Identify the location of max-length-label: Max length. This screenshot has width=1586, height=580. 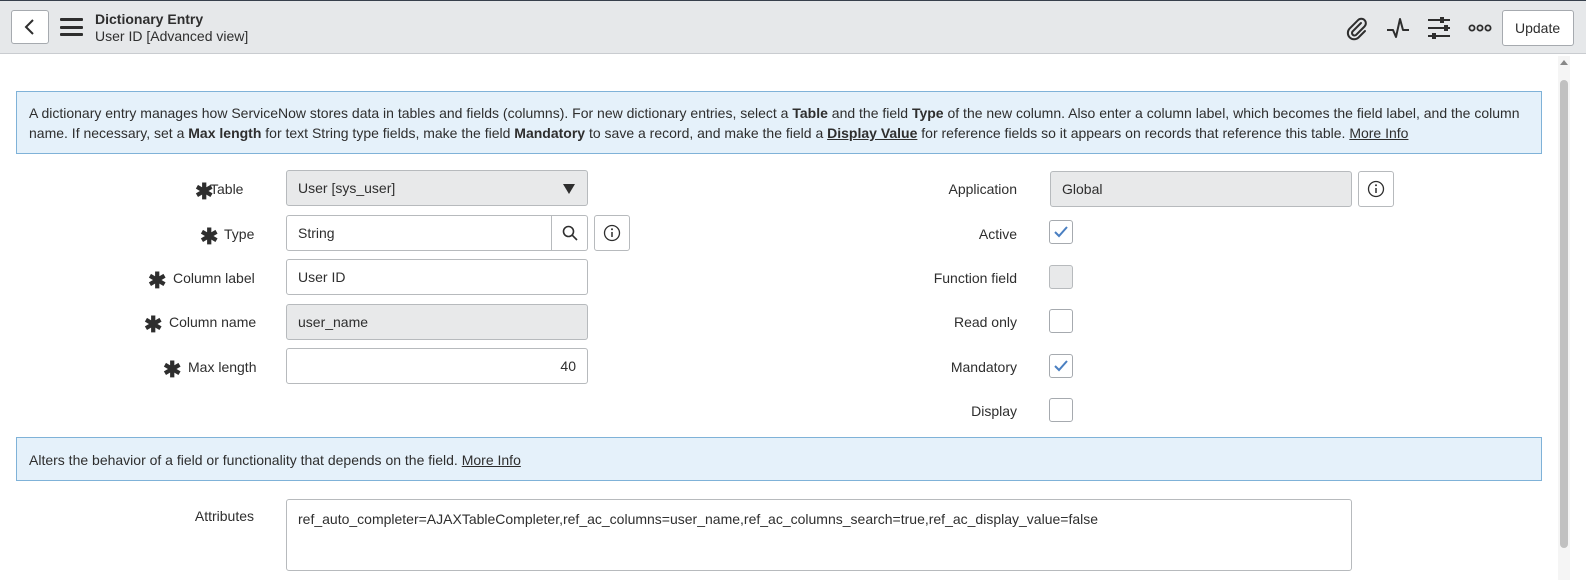
(222, 367).